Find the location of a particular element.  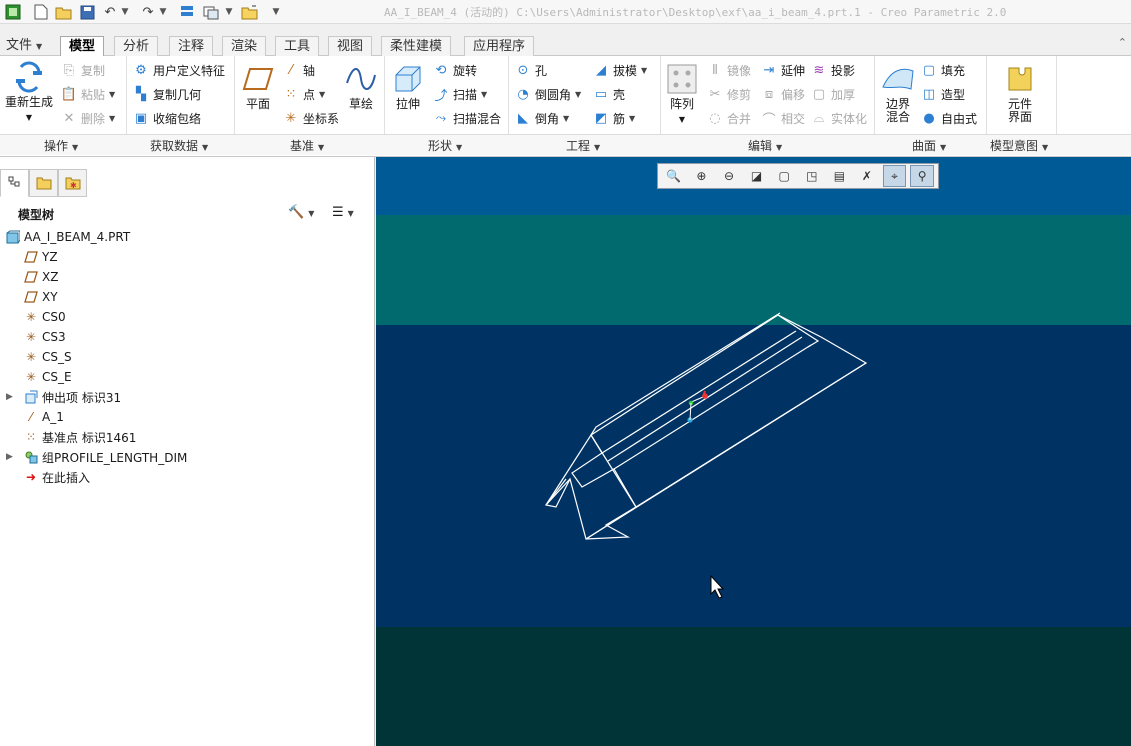

regenerate-quick-icon is located at coordinates (187, 12).